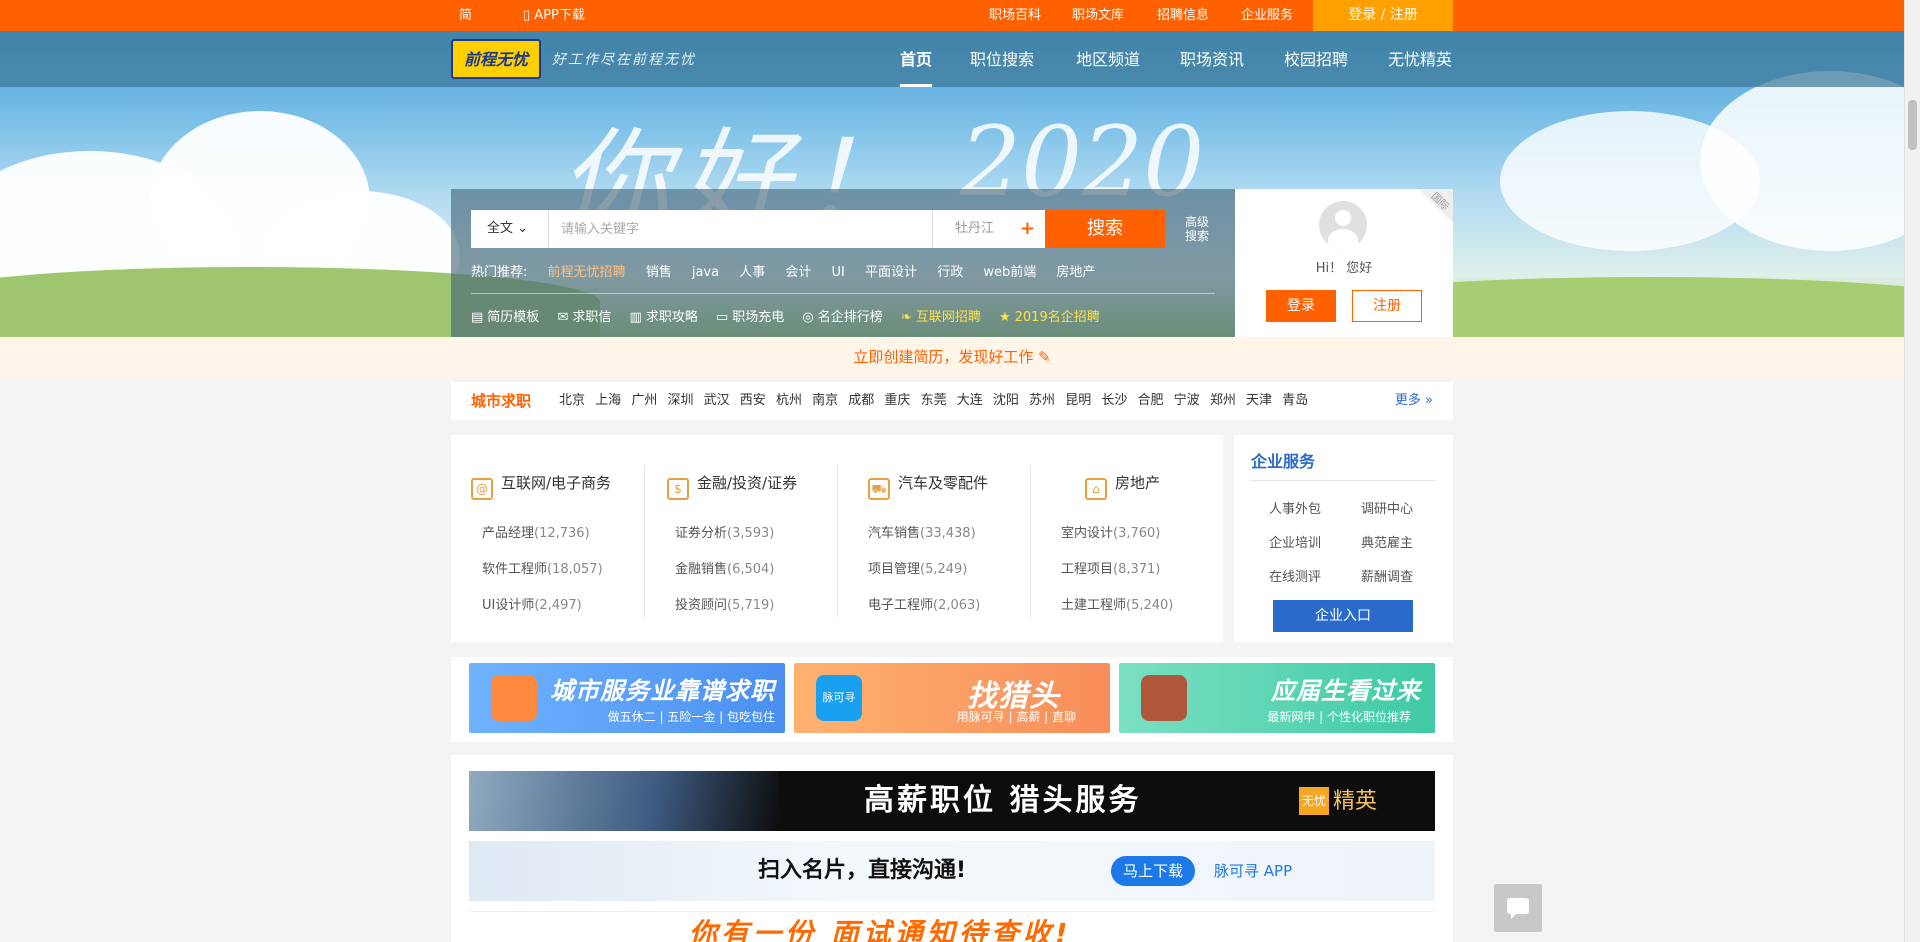  Describe the element at coordinates (717, 400) in the screenshot. I see `city-link: 武汉` at that location.